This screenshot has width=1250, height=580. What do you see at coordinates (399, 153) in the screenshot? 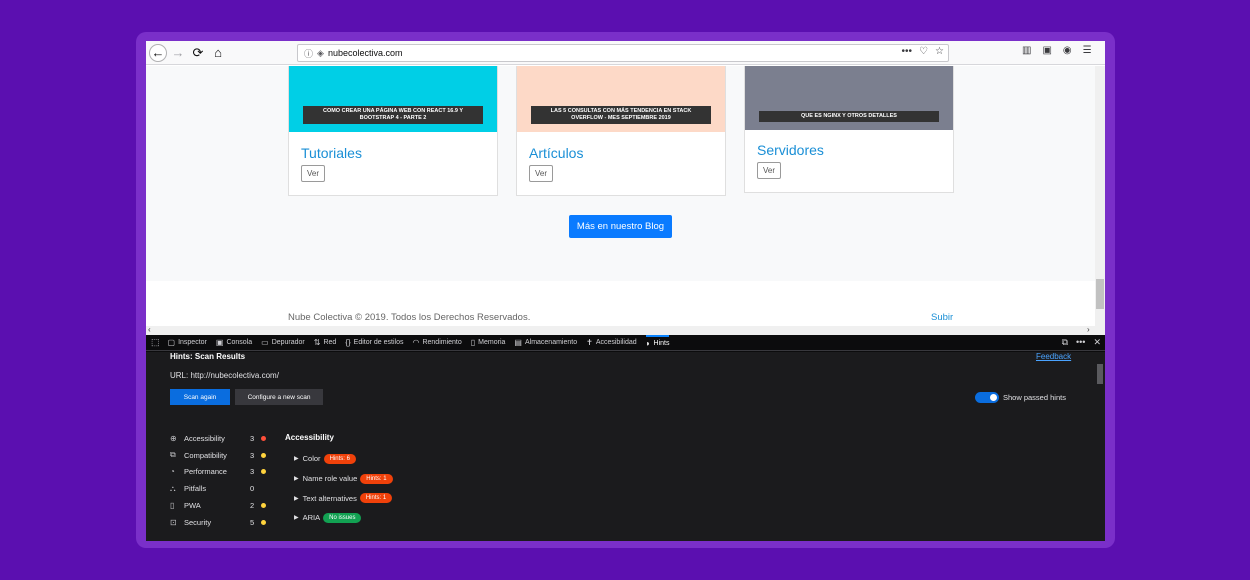
I see `card-title: Tutoriales` at bounding box center [399, 153].